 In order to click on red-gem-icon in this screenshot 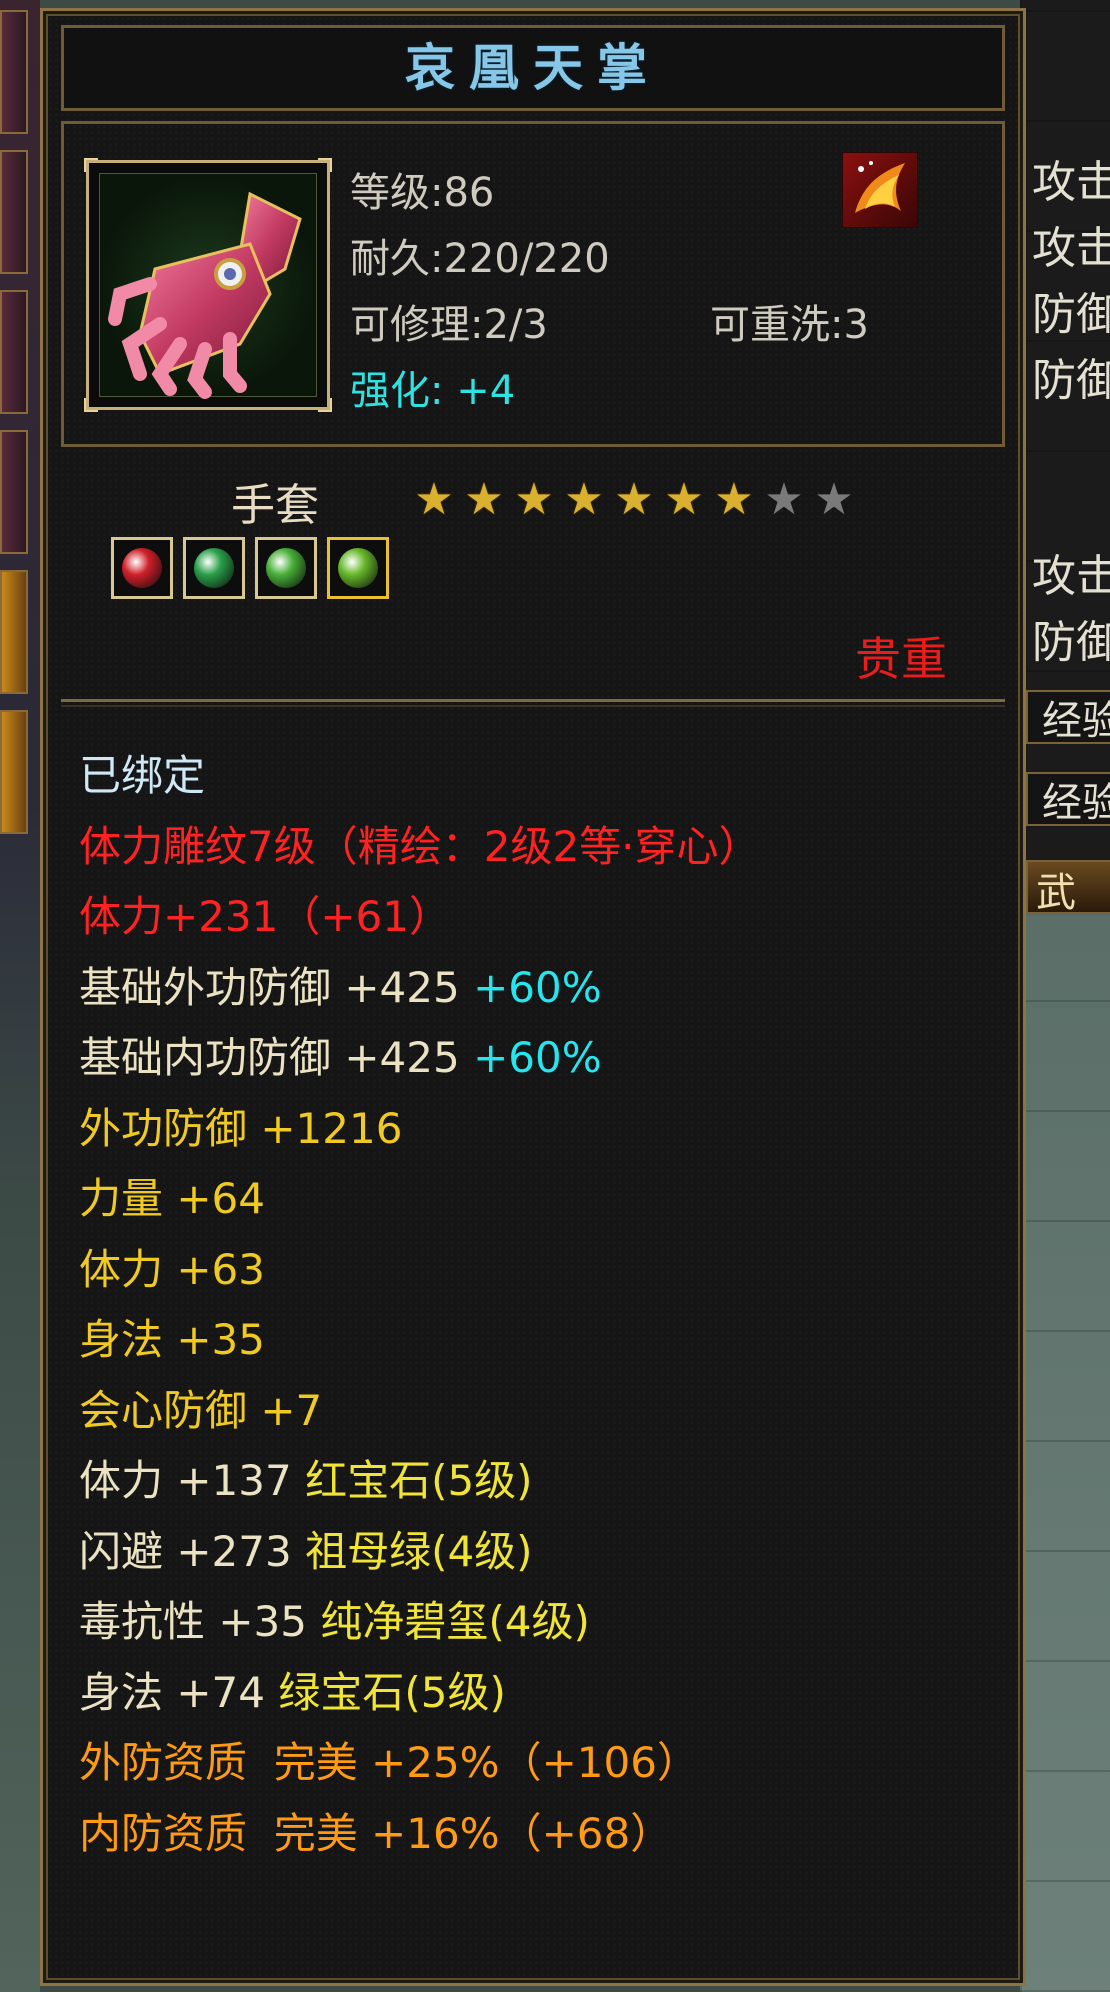, I will do `click(142, 568)`.